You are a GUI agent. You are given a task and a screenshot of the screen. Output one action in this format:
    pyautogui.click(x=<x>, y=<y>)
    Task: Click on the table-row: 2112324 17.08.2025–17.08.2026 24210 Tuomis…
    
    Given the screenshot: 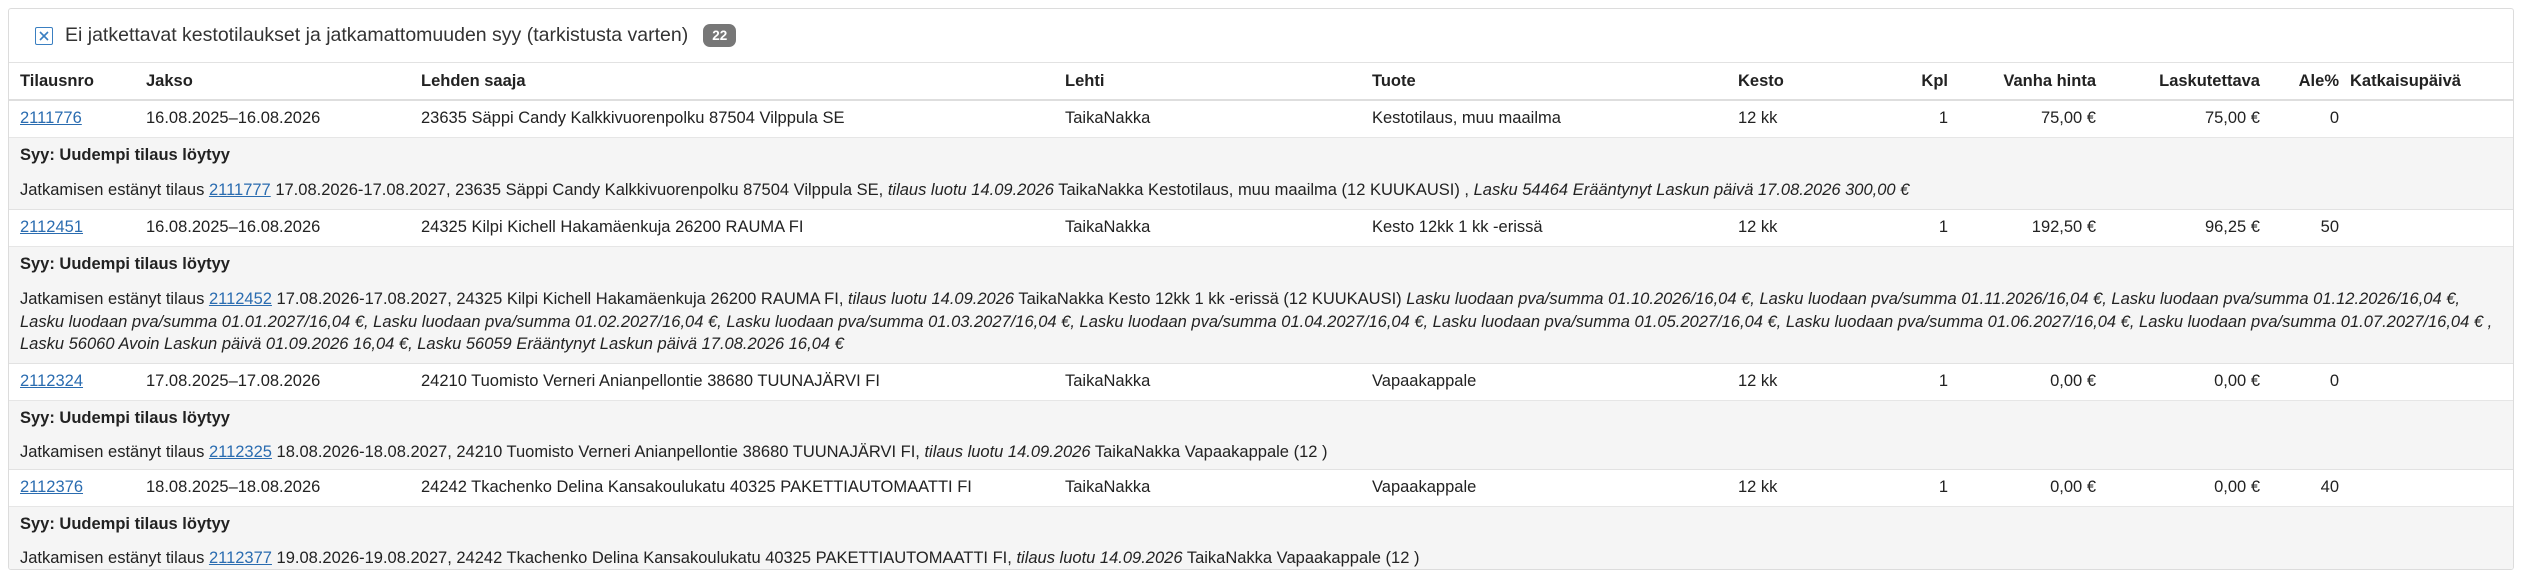 What is the action you would take?
    pyautogui.click(x=1261, y=381)
    